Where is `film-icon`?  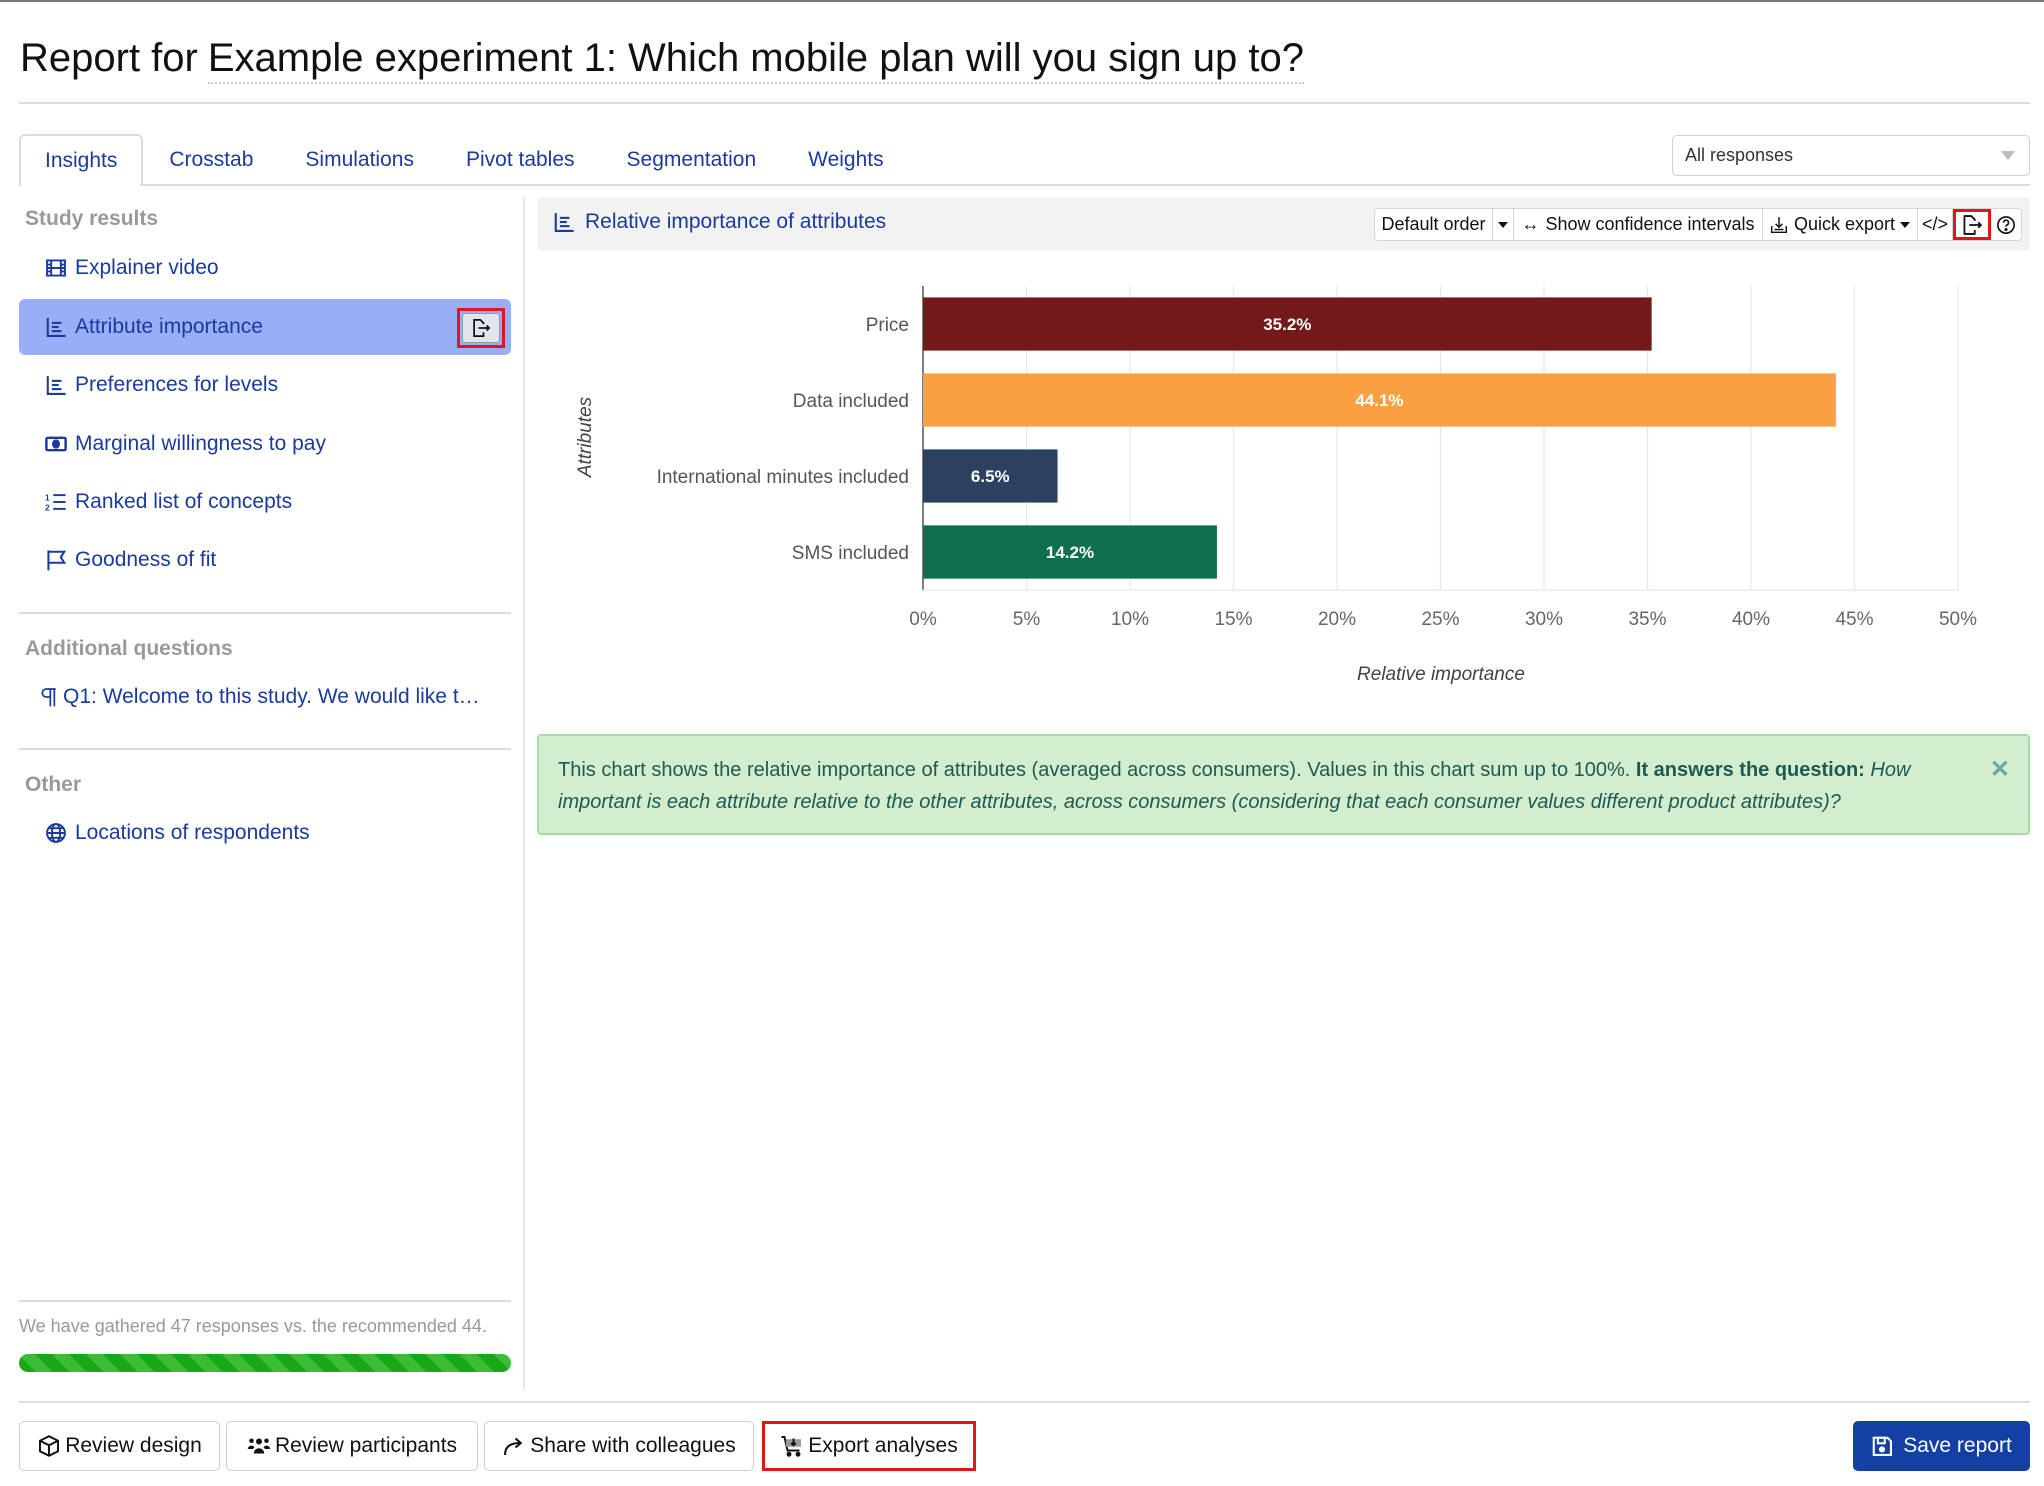 film-icon is located at coordinates (56, 268).